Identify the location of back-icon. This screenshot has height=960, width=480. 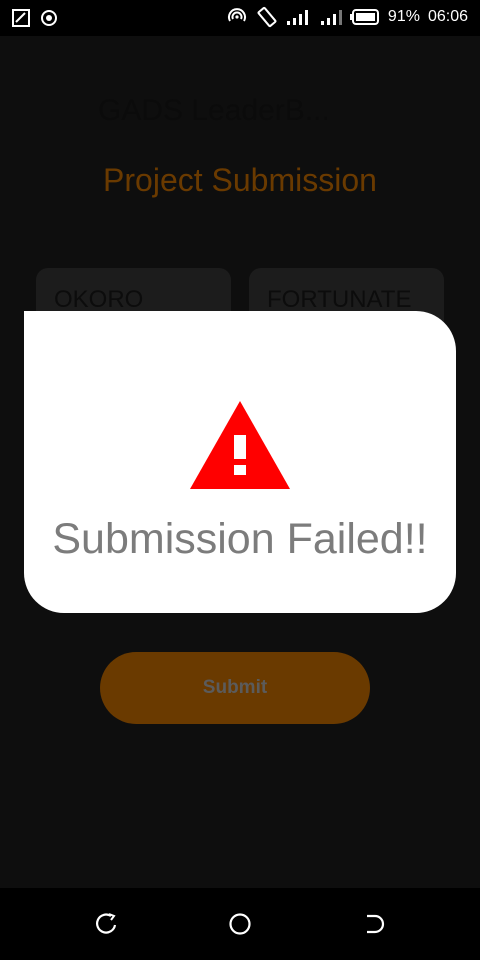
(373, 924).